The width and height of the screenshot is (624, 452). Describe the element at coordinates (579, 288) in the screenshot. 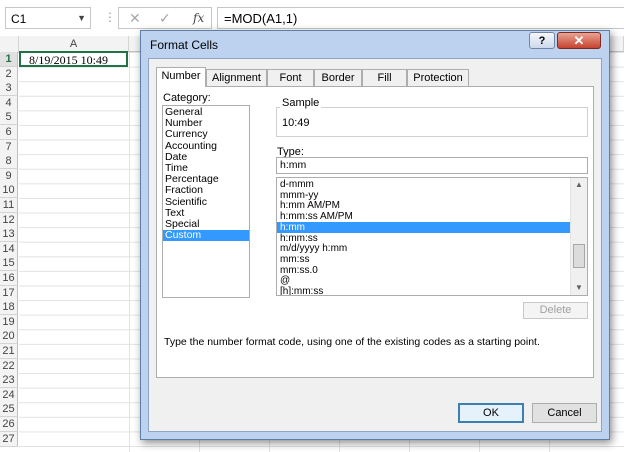

I see `scroll-down-icon: ▼` at that location.